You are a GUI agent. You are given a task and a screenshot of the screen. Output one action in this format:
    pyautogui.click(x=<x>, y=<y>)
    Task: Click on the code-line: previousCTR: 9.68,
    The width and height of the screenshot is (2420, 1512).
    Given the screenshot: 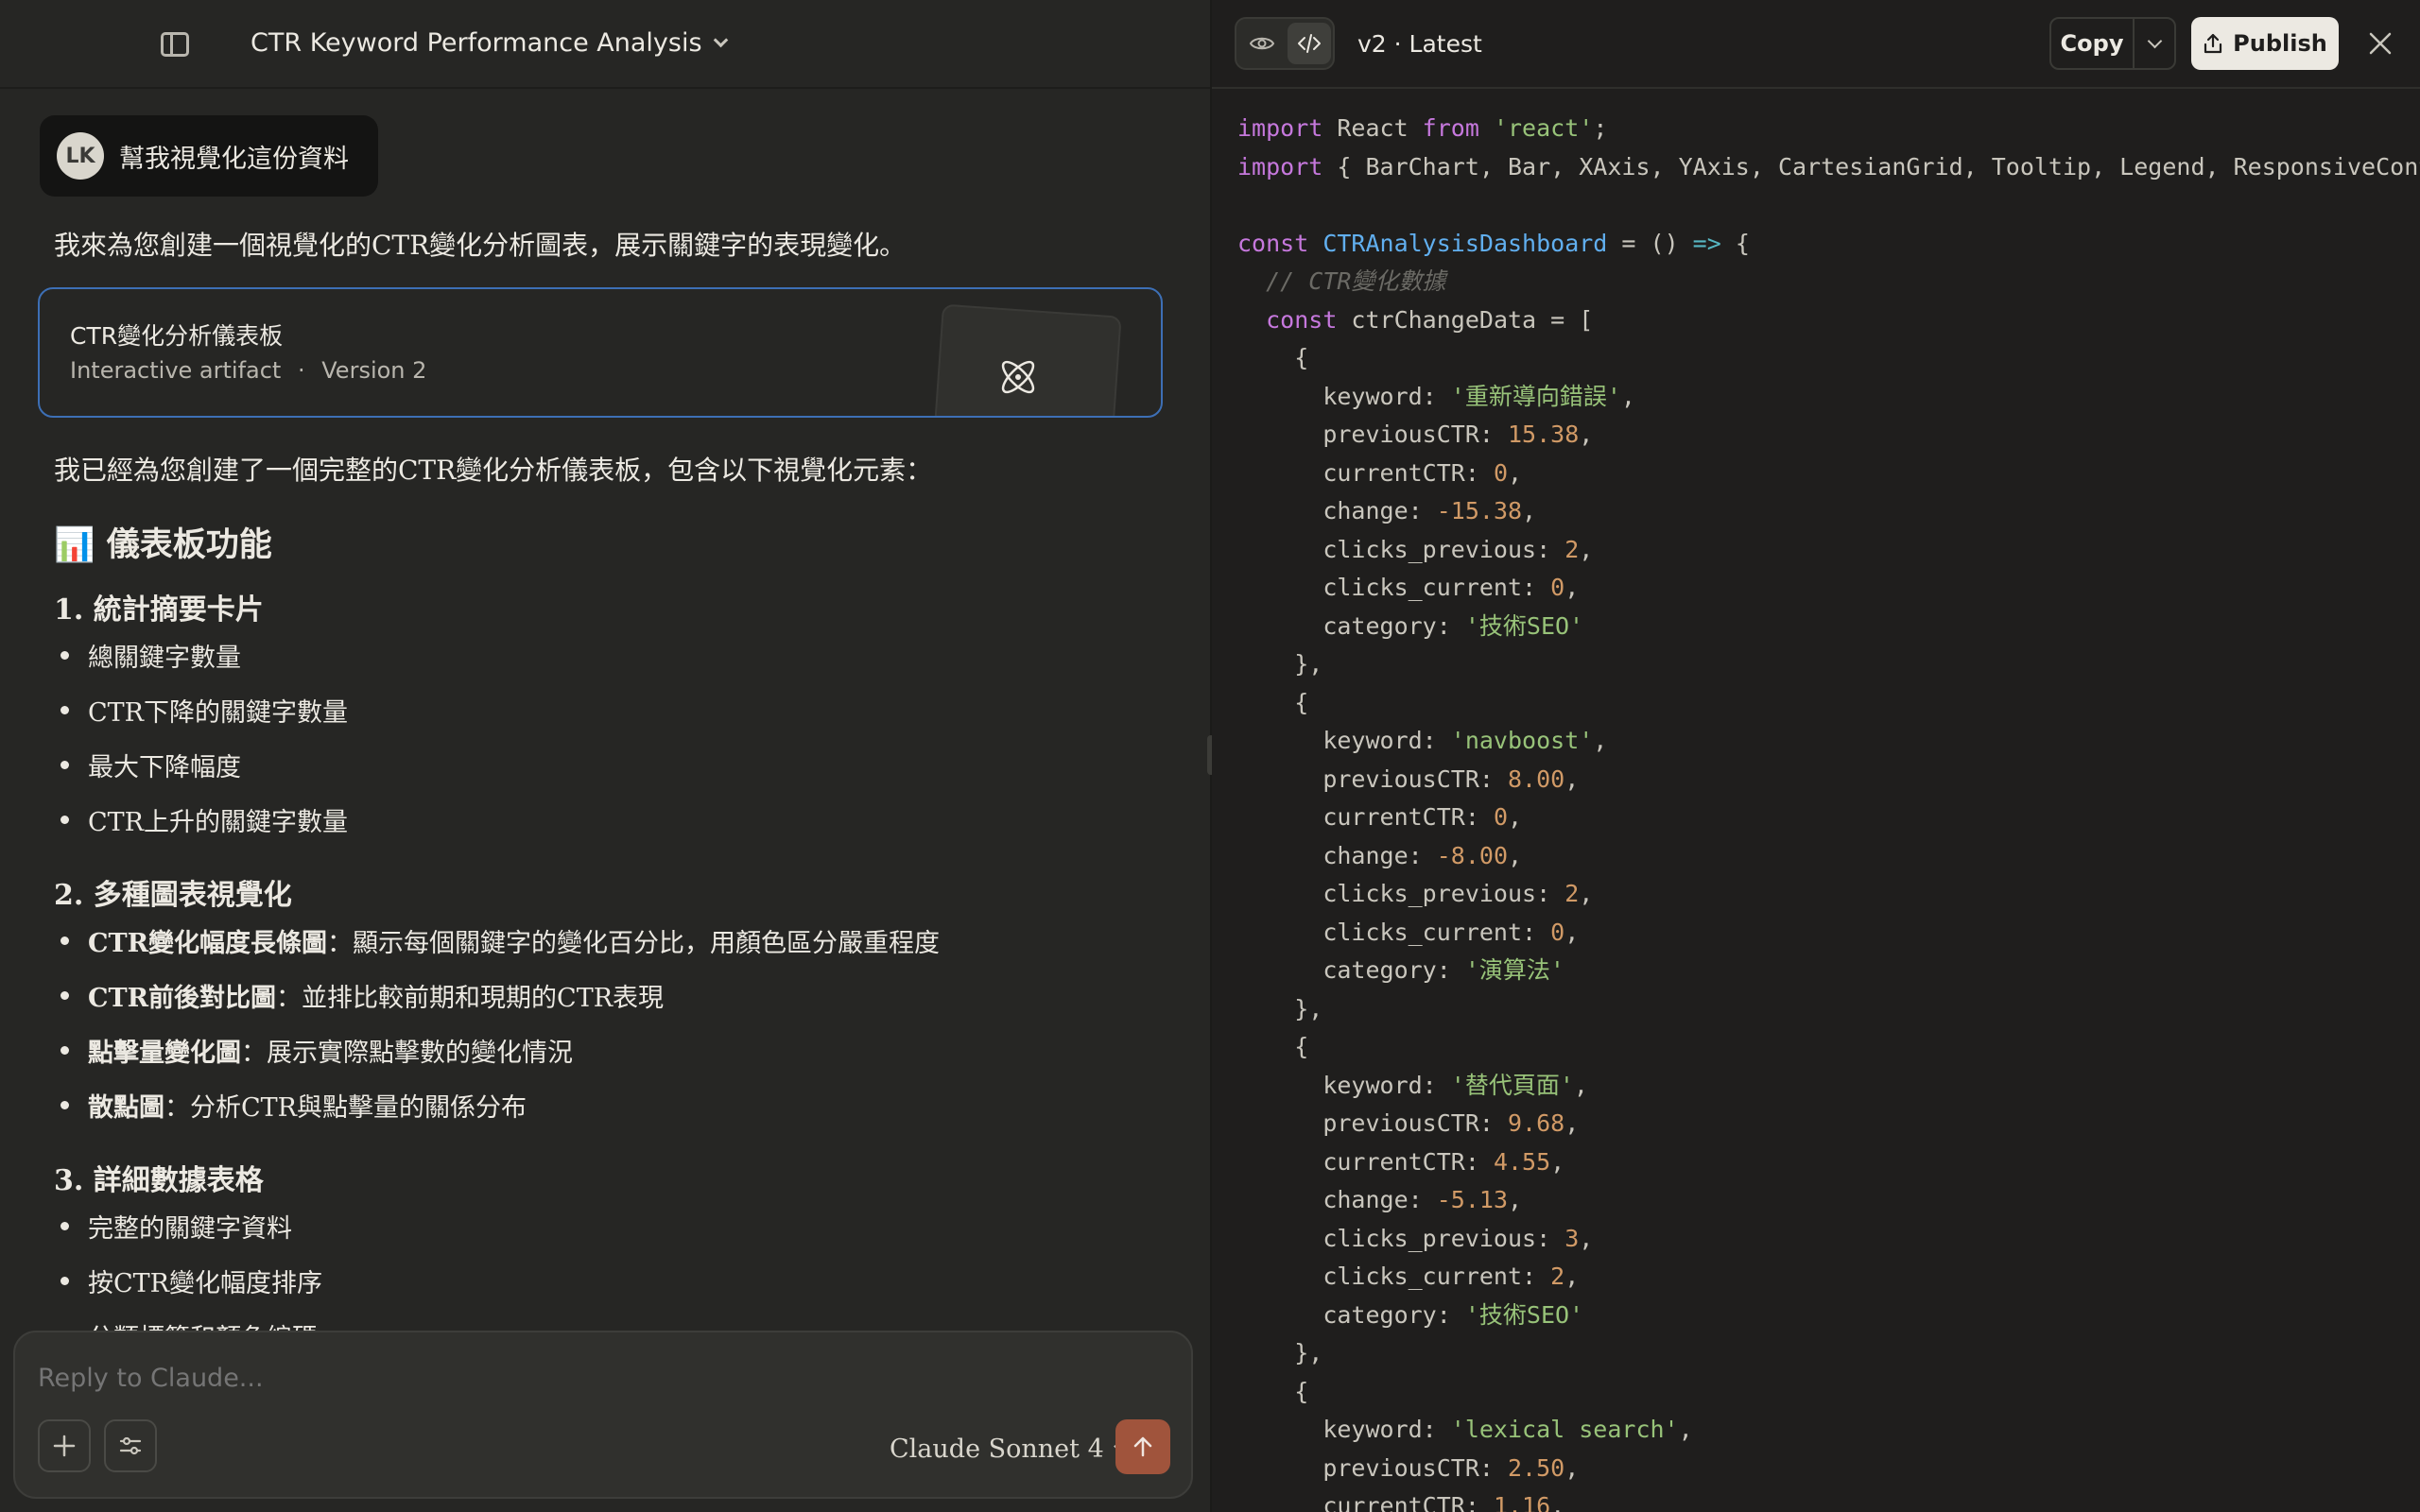 What is the action you would take?
    pyautogui.click(x=1451, y=1123)
    